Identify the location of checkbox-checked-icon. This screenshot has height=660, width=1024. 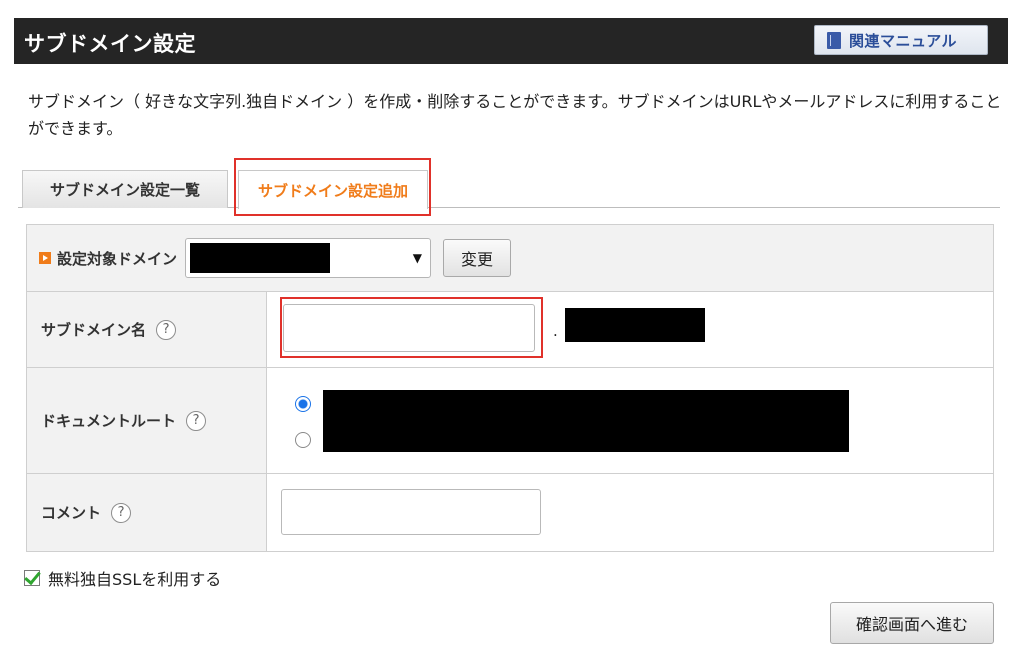
(32, 578).